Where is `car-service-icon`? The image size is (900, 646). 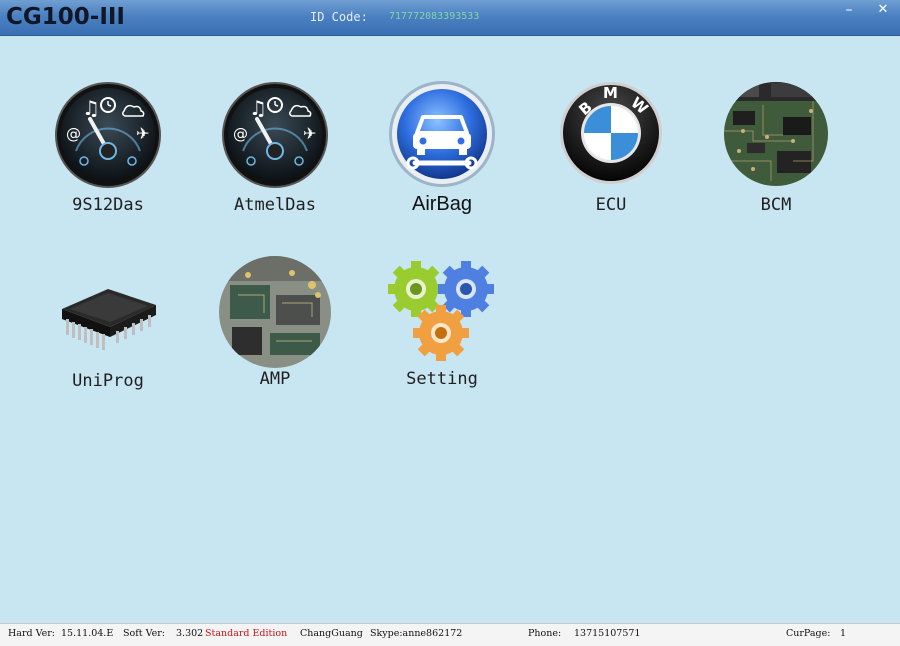 car-service-icon is located at coordinates (442, 134).